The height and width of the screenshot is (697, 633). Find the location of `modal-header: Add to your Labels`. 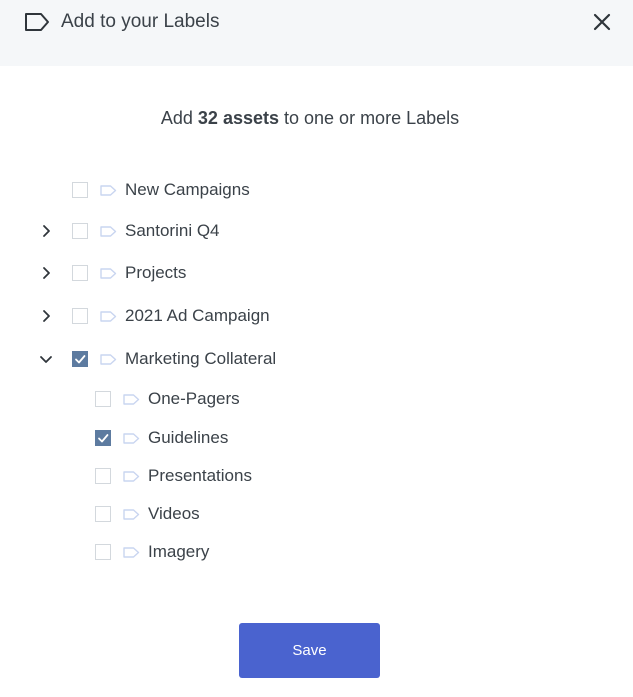

modal-header: Add to your Labels is located at coordinates (316, 33).